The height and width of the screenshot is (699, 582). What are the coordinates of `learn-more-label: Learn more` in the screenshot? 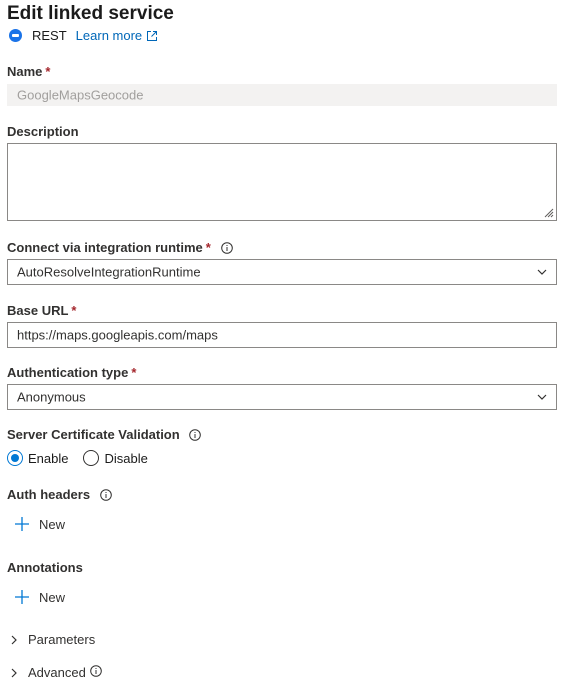 It's located at (109, 35).